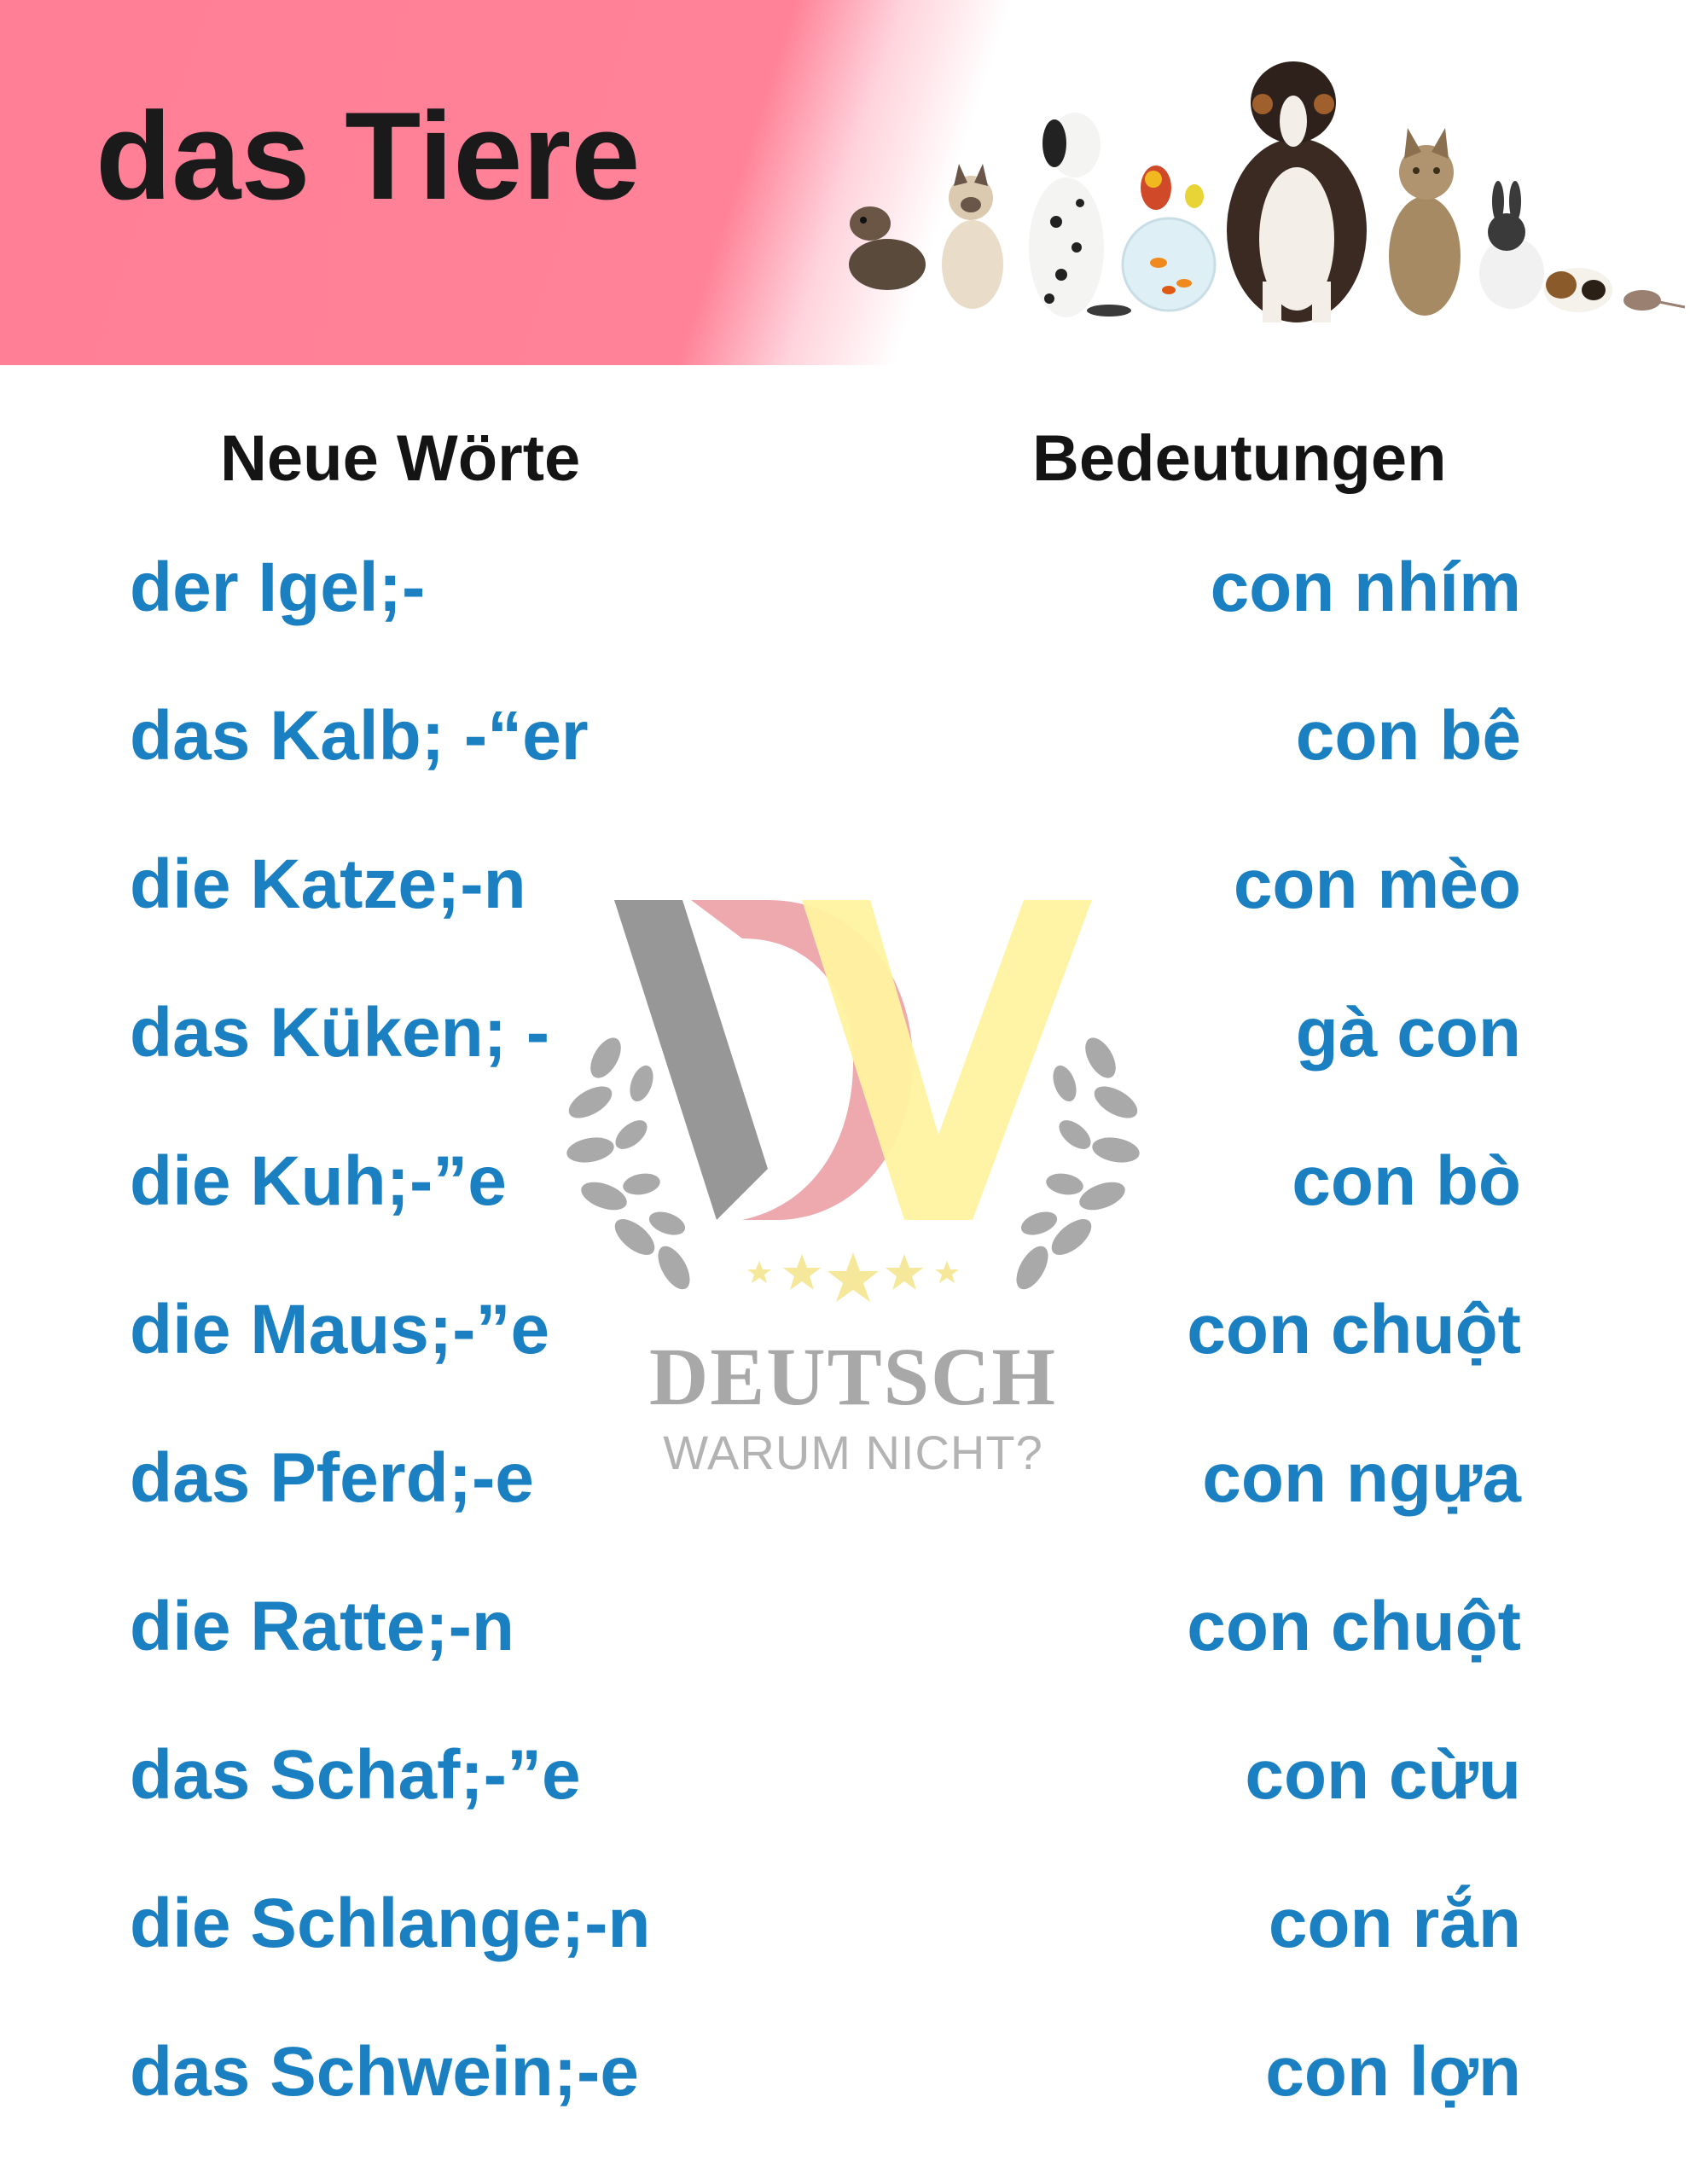 The height and width of the screenshot is (2184, 1690). I want to click on list-item: das Pferd;-e con ngựa, so click(845, 1490).